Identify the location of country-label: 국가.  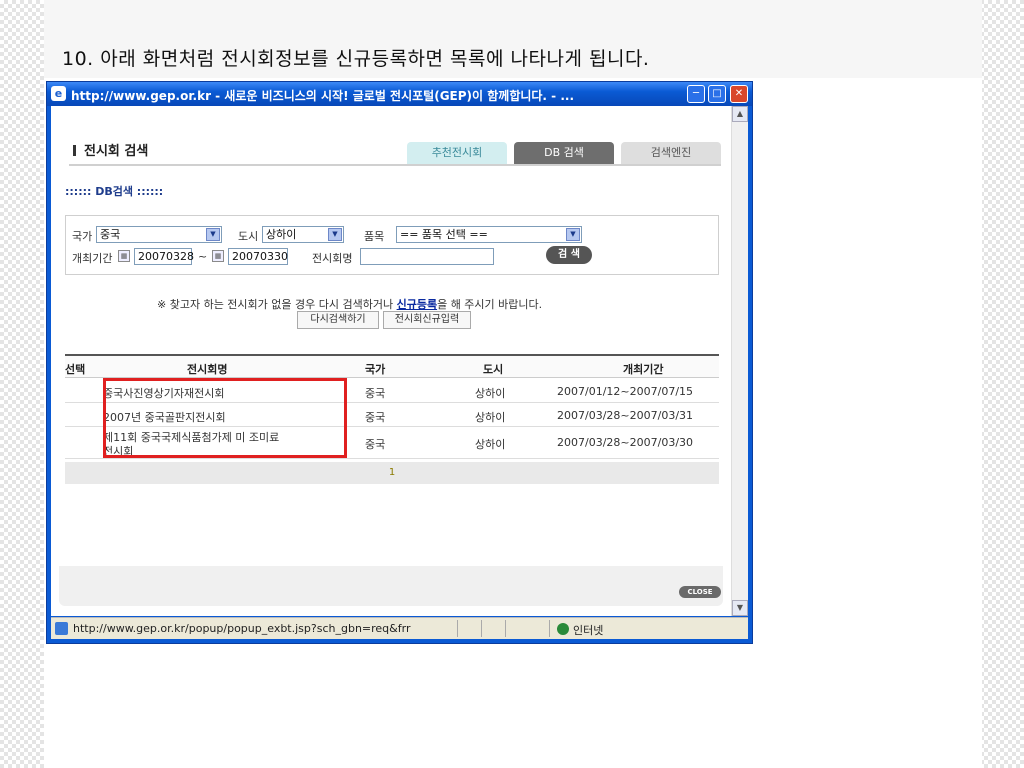
(82, 236).